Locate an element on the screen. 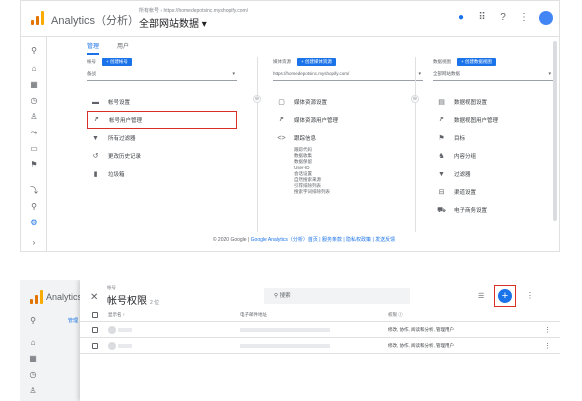 The height and width of the screenshot is (401, 582). account-user-management-item: ፆ 帐号用户管理 is located at coordinates (162, 120).